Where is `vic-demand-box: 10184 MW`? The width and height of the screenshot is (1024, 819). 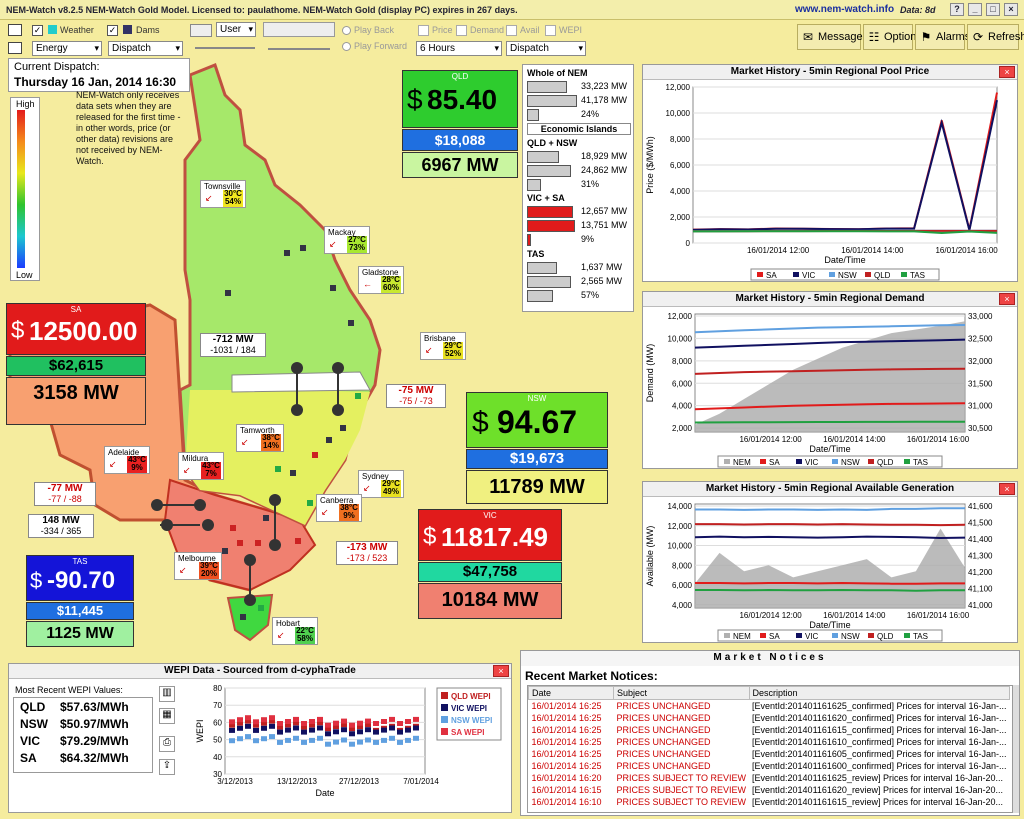 vic-demand-box: 10184 MW is located at coordinates (490, 601).